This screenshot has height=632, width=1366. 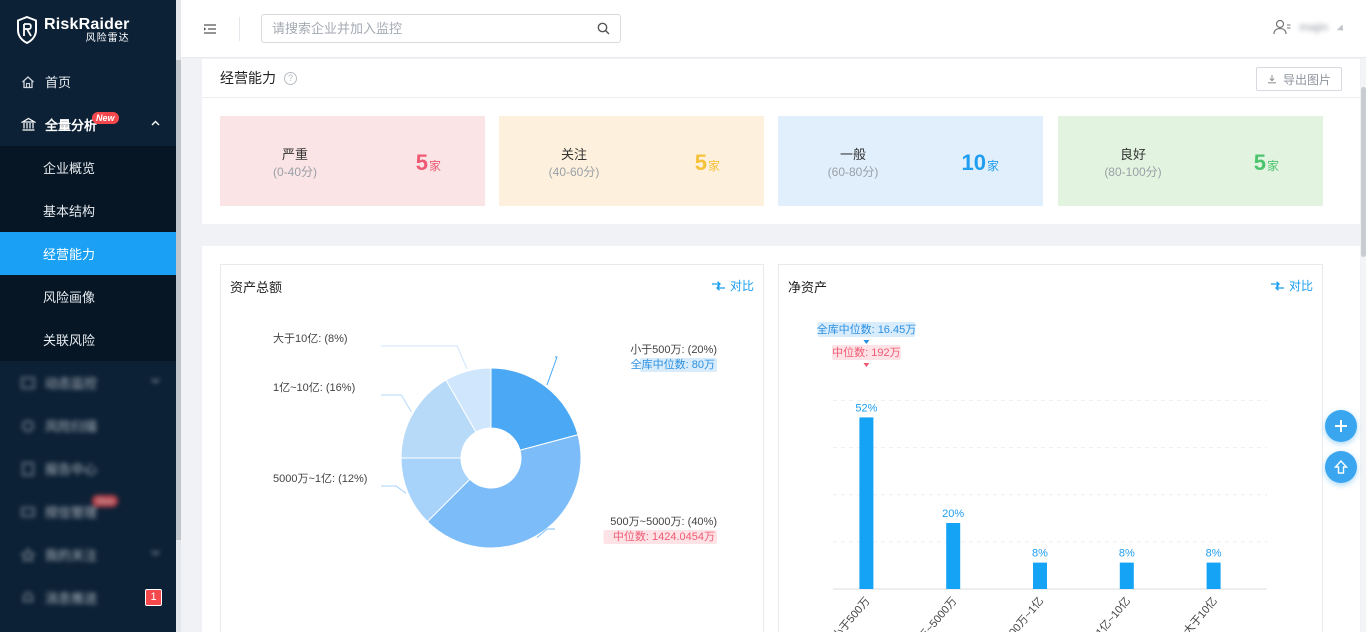 I want to click on star-icon, so click(x=28, y=555).